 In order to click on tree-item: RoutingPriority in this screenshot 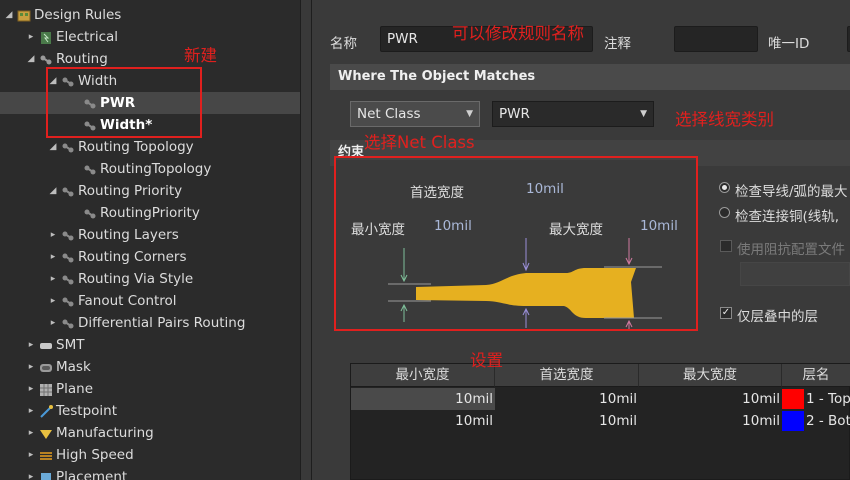, I will do `click(150, 213)`.